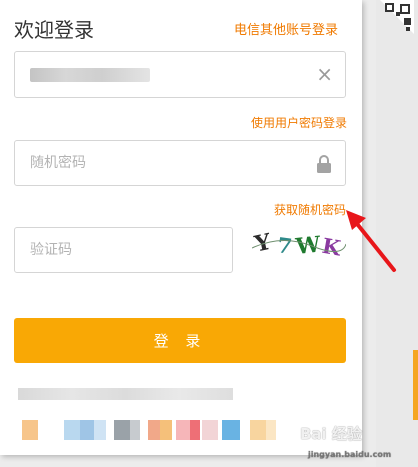 The height and width of the screenshot is (467, 418). What do you see at coordinates (125, 394) in the screenshot?
I see `blurred-text-bar` at bounding box center [125, 394].